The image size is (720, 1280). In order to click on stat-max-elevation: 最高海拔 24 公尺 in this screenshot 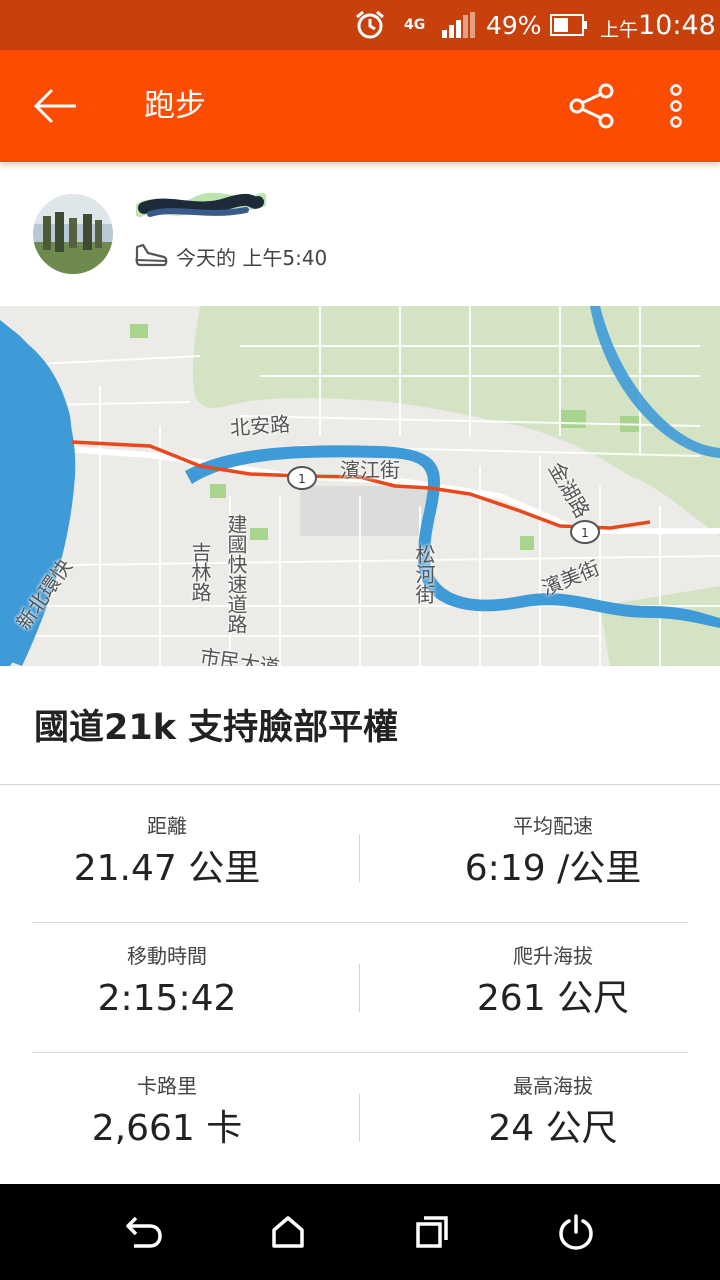, I will do `click(553, 1113)`.